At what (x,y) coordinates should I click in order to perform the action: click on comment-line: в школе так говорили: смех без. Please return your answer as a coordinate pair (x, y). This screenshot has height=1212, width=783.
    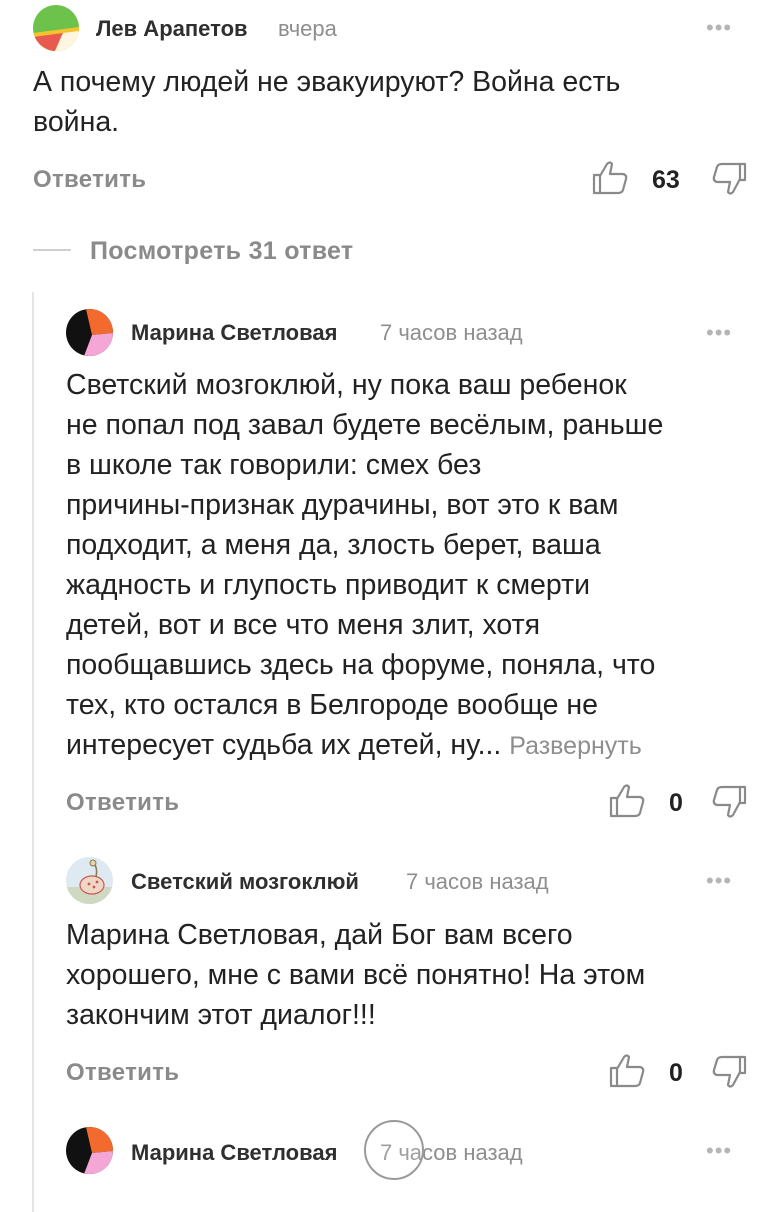
    Looking at the image, I should click on (274, 465).